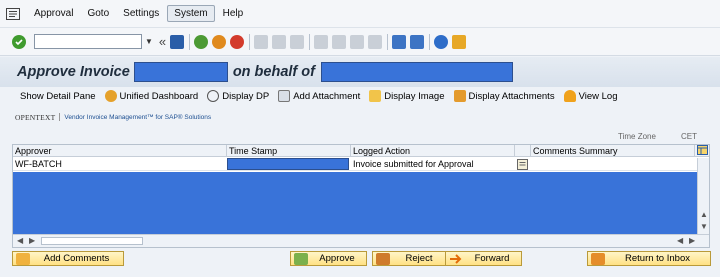 Image resolution: width=720 pixels, height=277 pixels. Describe the element at coordinates (417, 41) in the screenshot. I see `shortcut-icon` at that location.